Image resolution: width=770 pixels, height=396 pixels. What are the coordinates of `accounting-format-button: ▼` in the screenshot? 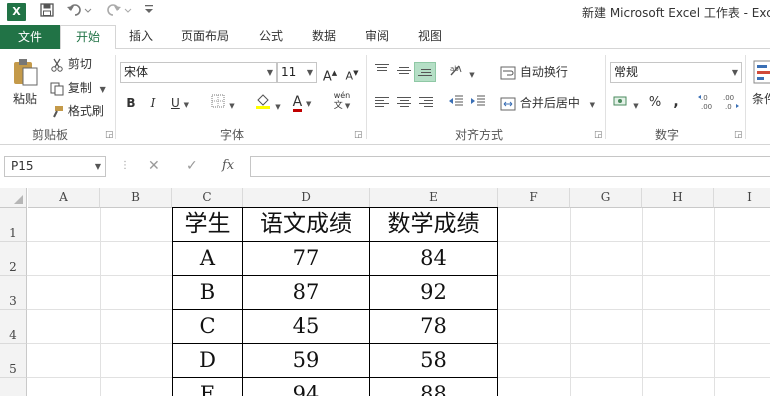 It's located at (626, 103).